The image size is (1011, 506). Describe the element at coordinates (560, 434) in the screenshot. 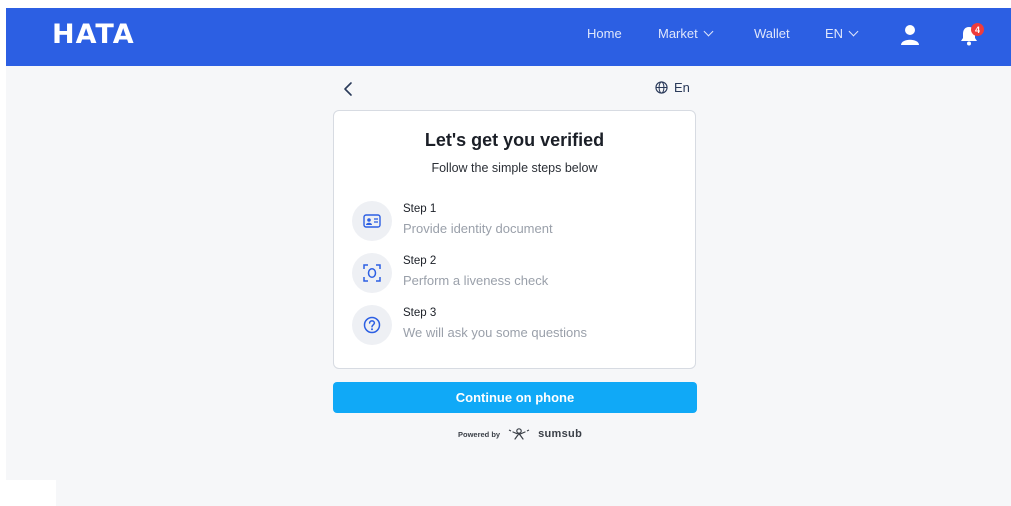

I see `sumsub-brand-name: sumsub` at that location.